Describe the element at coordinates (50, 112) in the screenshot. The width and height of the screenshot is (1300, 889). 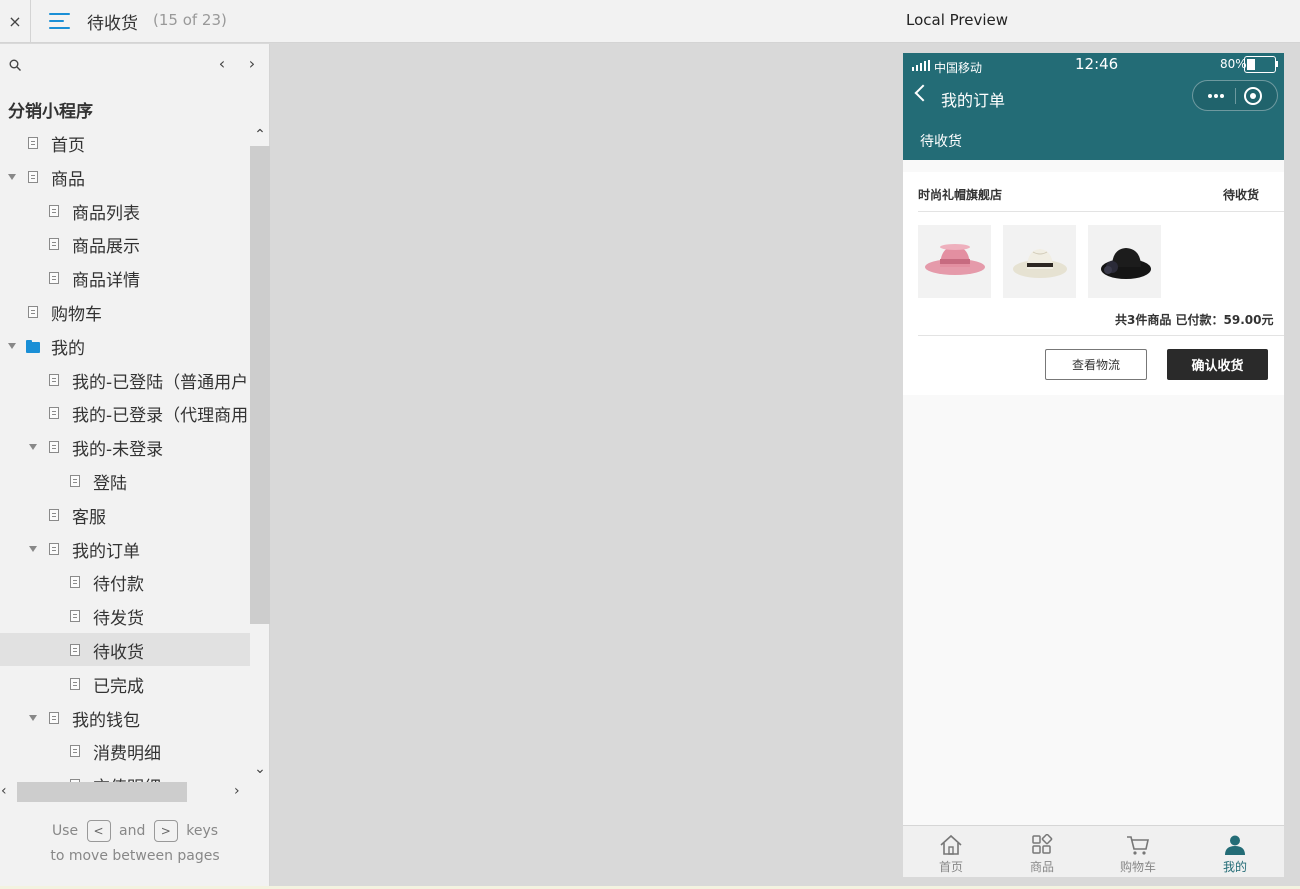
I see `project-title: 分销小程序` at that location.